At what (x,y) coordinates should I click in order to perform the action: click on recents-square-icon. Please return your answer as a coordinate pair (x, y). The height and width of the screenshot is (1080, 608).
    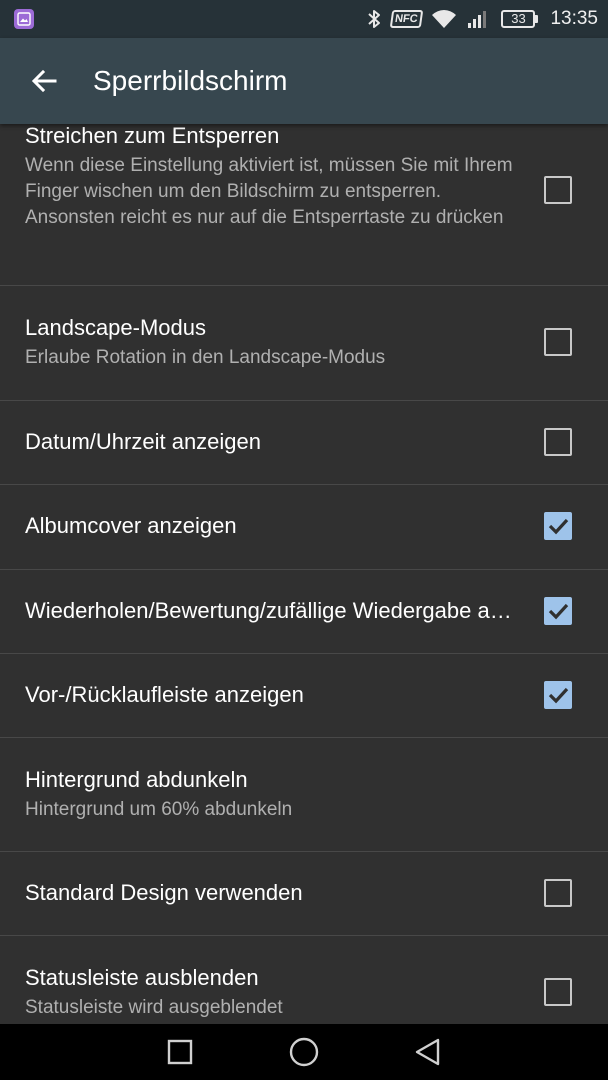
    Looking at the image, I should click on (180, 1052).